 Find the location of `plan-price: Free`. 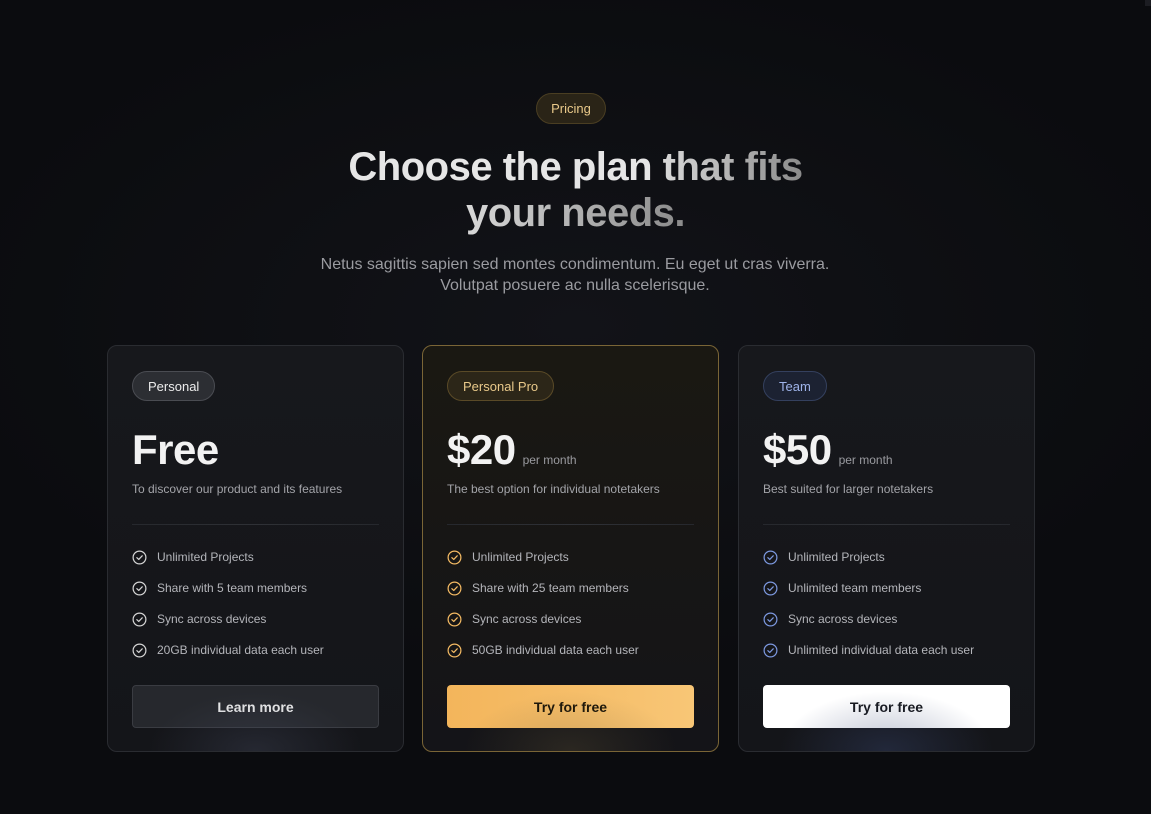

plan-price: Free is located at coordinates (175, 449).